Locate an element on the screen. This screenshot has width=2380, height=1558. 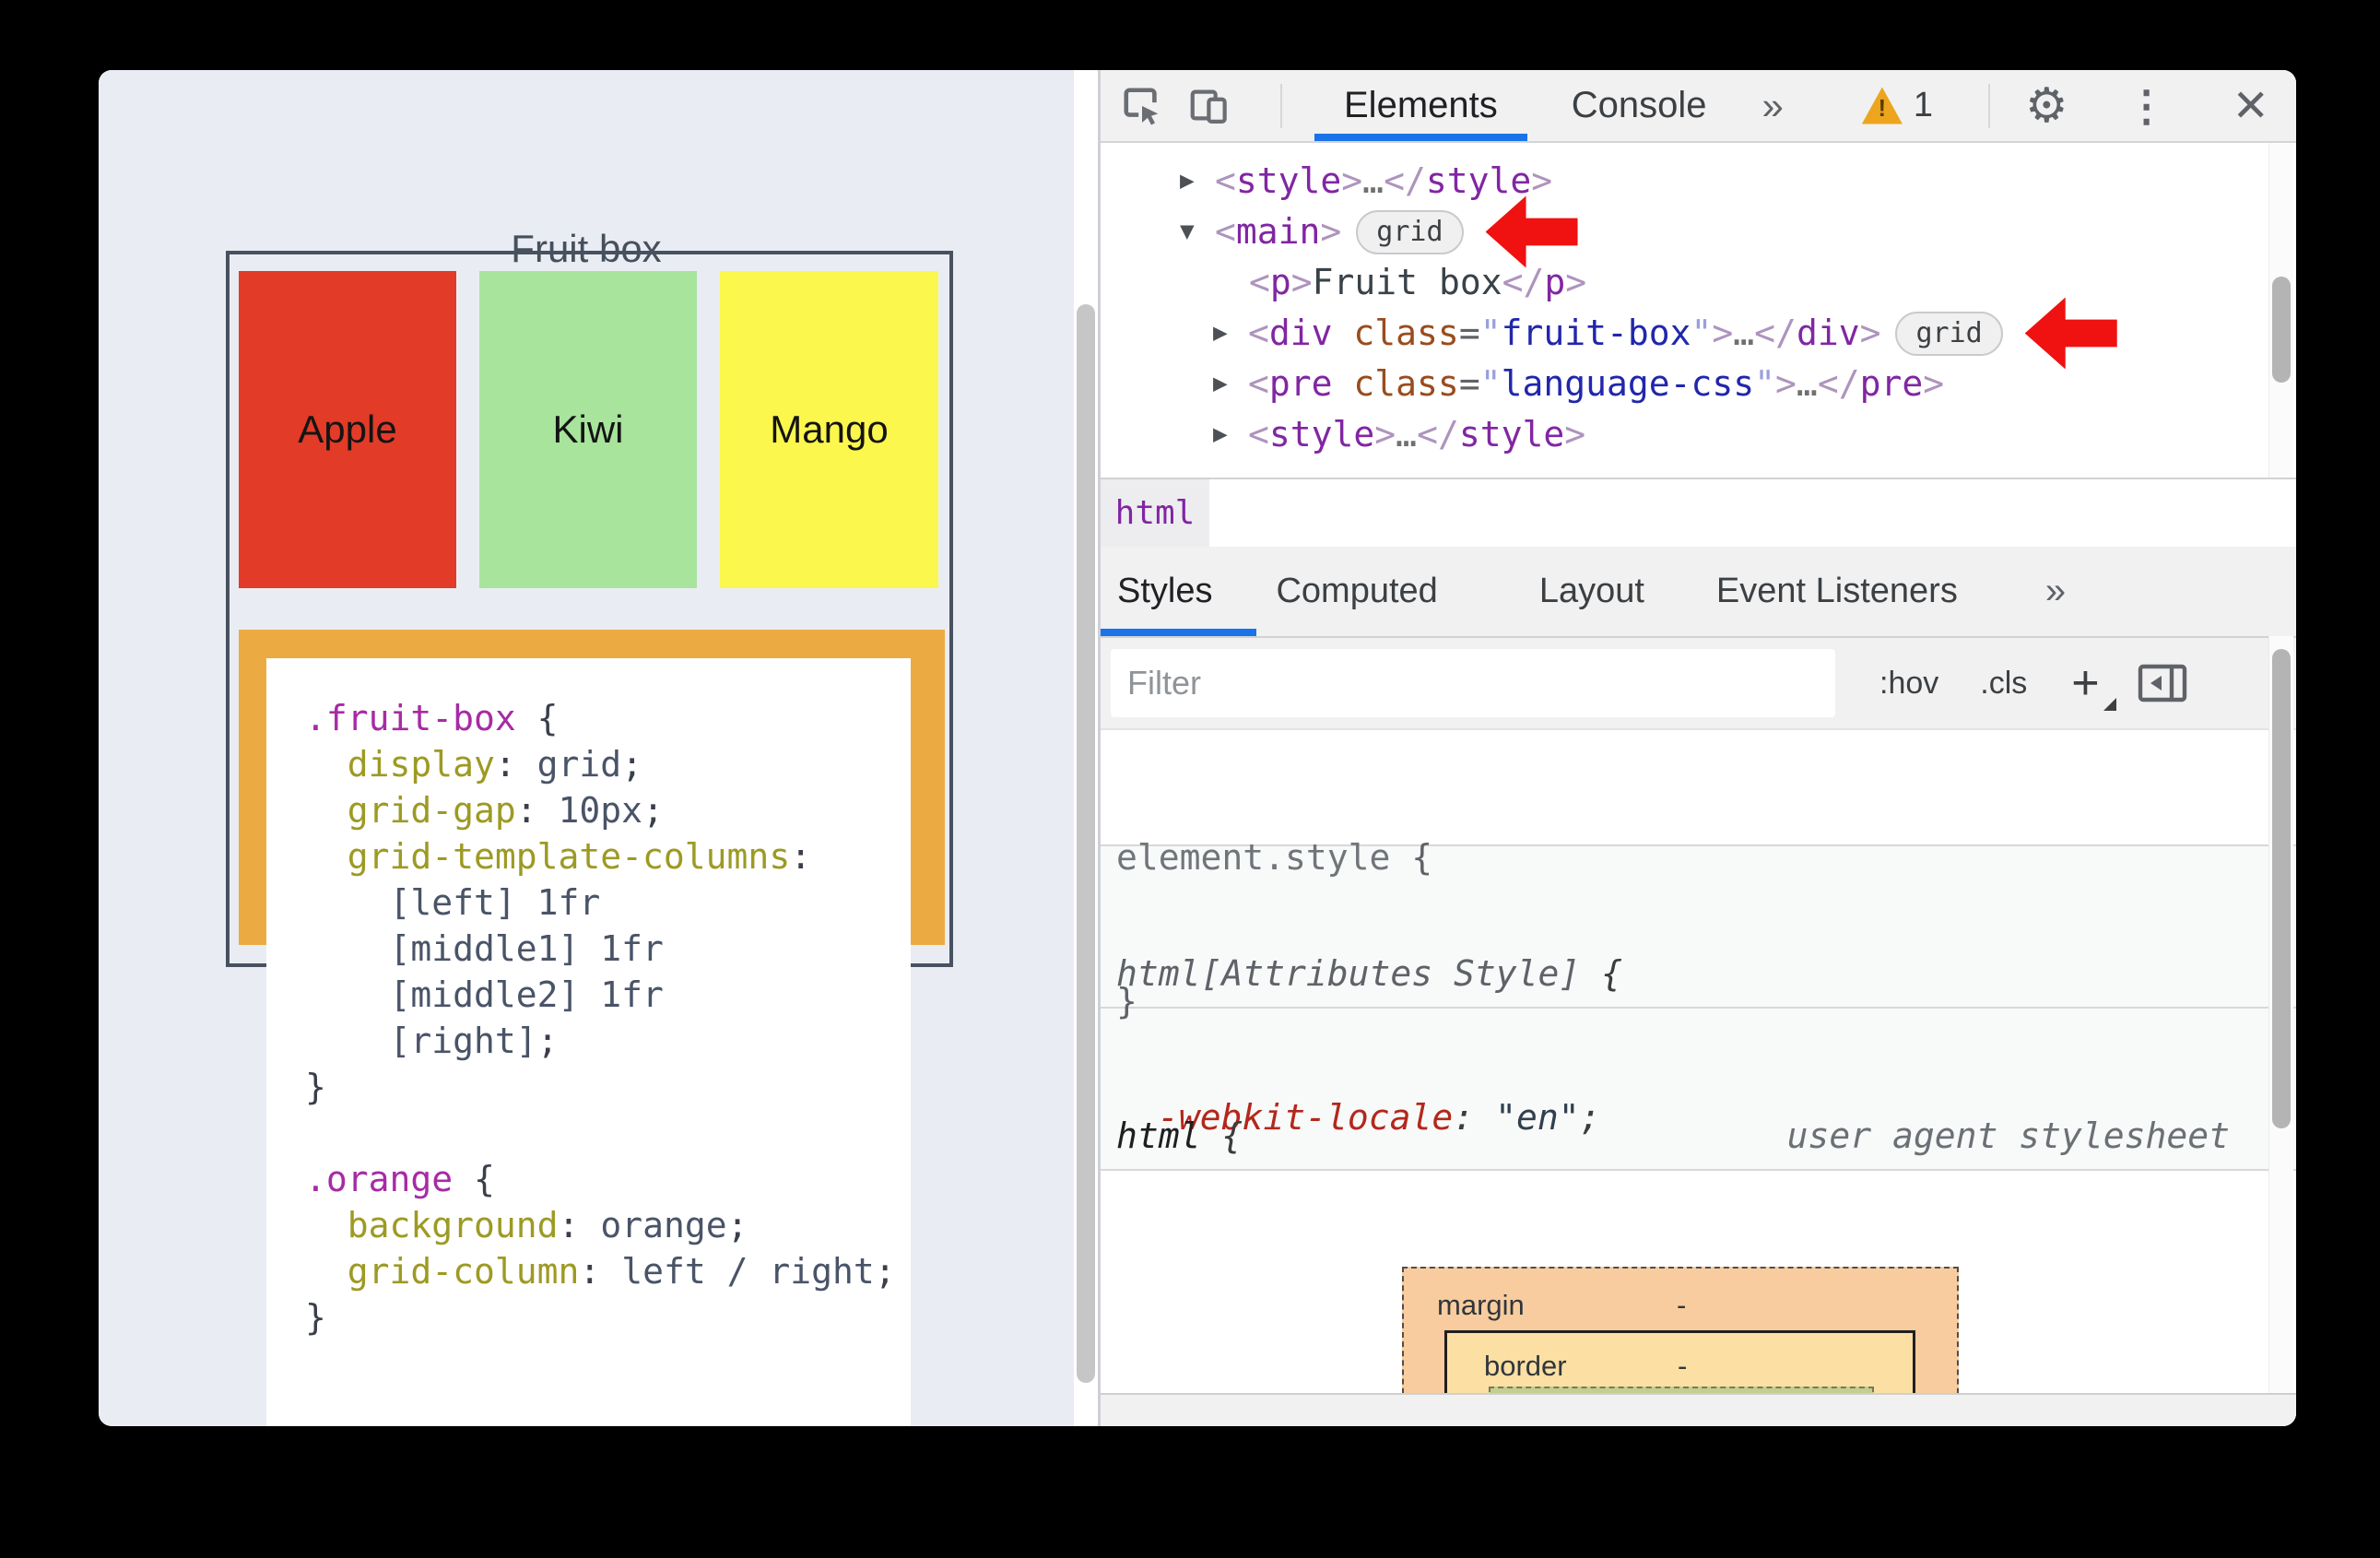
fruit-label: Kiwi is located at coordinates (588, 429).